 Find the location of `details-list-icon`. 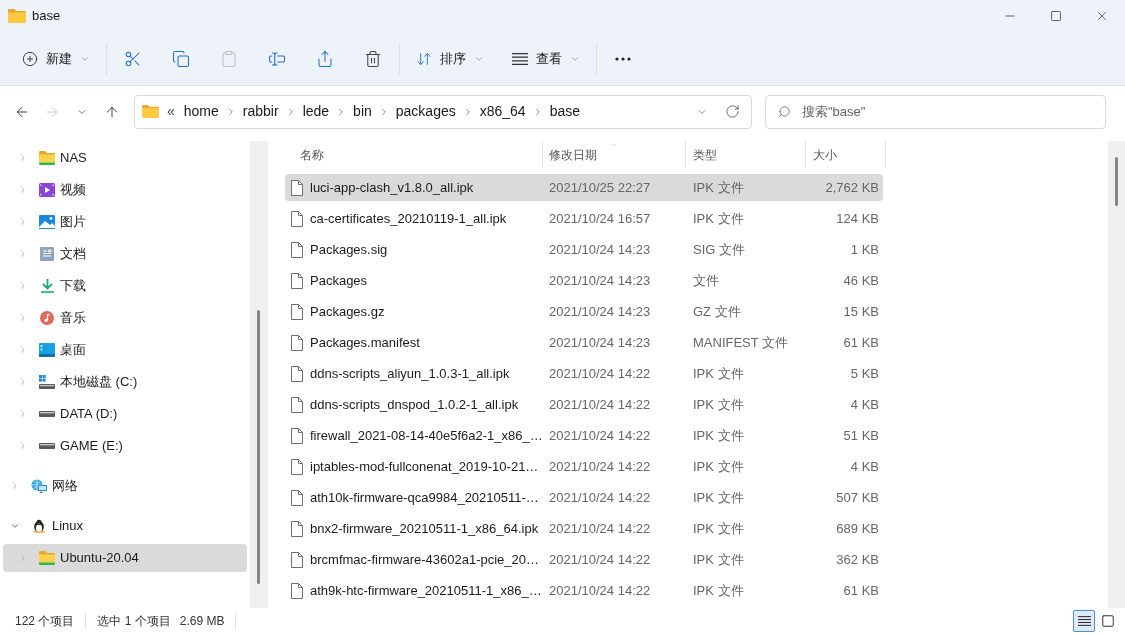

details-list-icon is located at coordinates (1084, 621).